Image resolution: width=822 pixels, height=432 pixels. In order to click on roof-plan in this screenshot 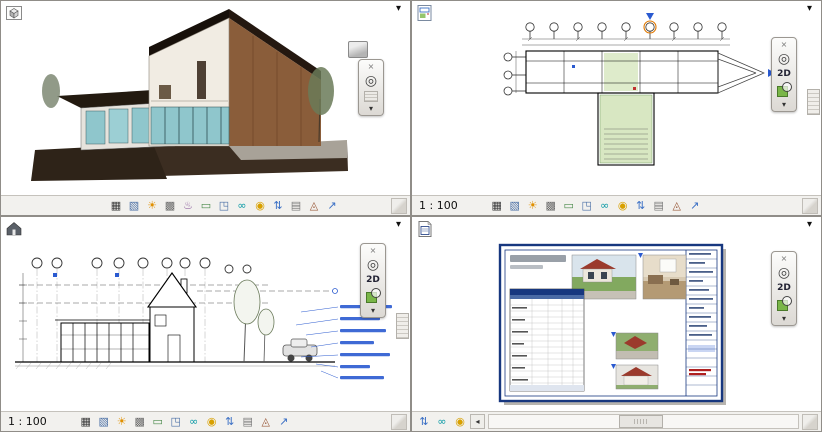, I will do `click(741, 73)`.